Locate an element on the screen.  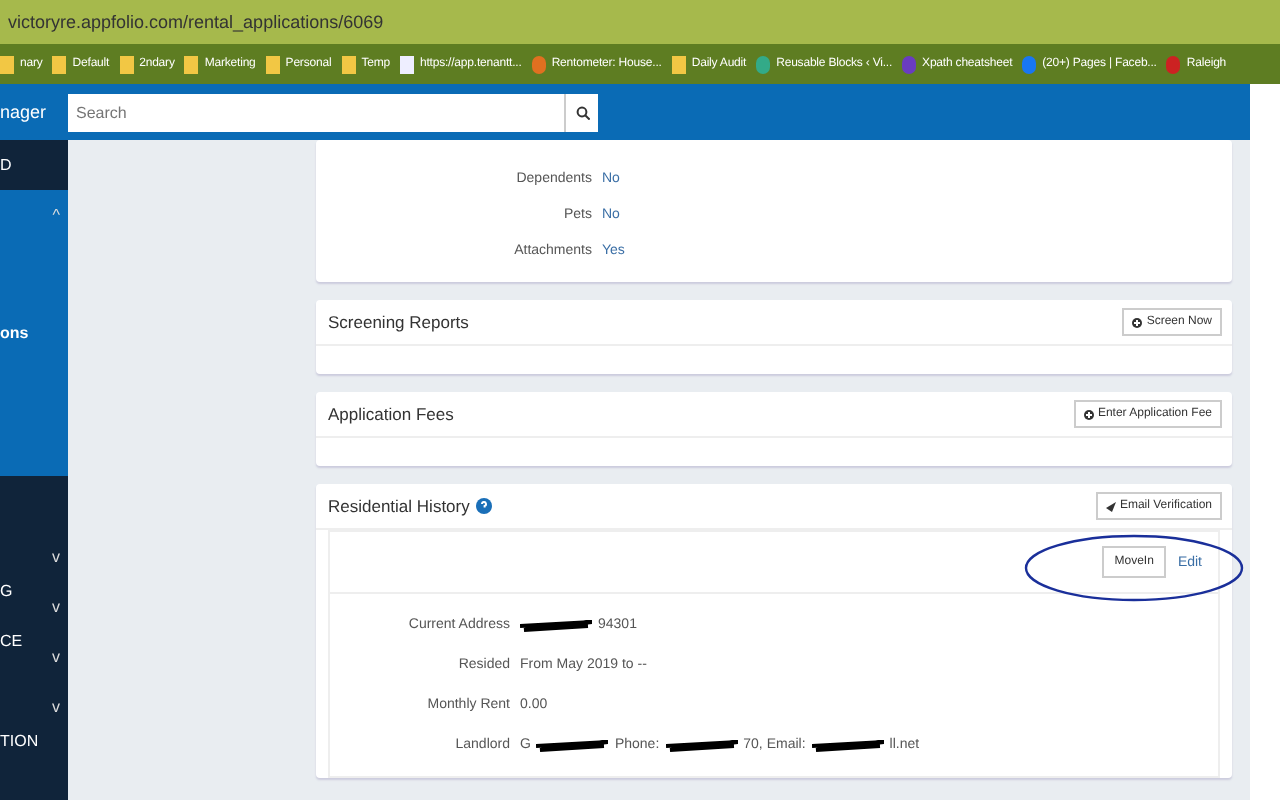
section-title: Screening Reports is located at coordinates (398, 322).